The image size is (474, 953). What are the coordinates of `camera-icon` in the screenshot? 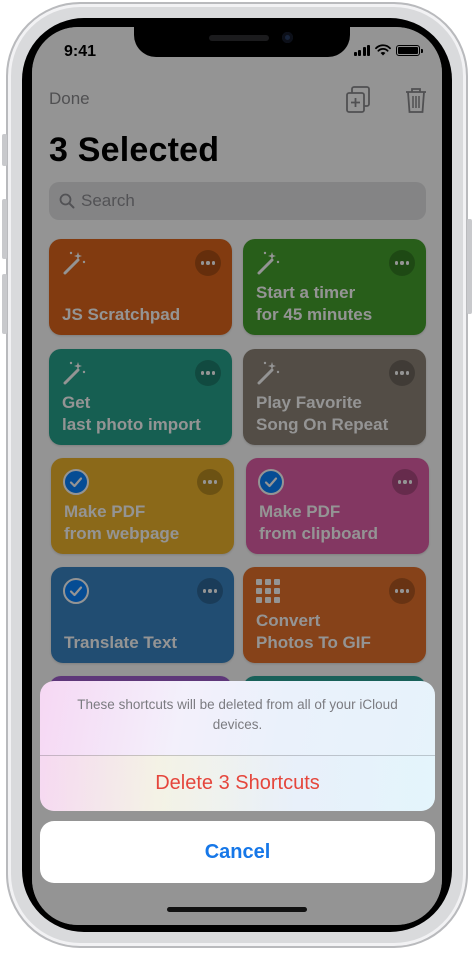 It's located at (287, 37).